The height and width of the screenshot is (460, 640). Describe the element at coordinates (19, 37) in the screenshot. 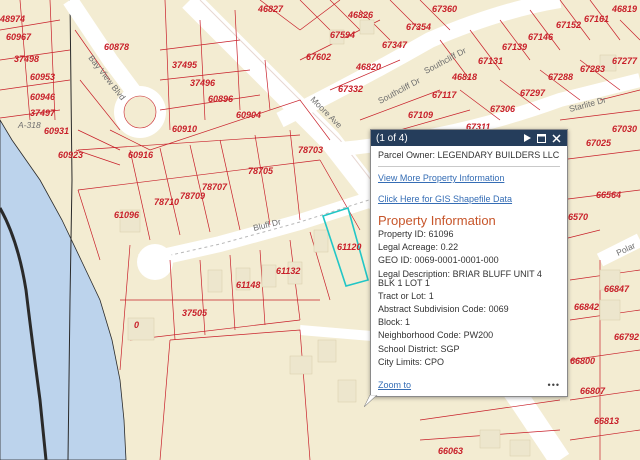

I see `parcel-label: 60967` at that location.